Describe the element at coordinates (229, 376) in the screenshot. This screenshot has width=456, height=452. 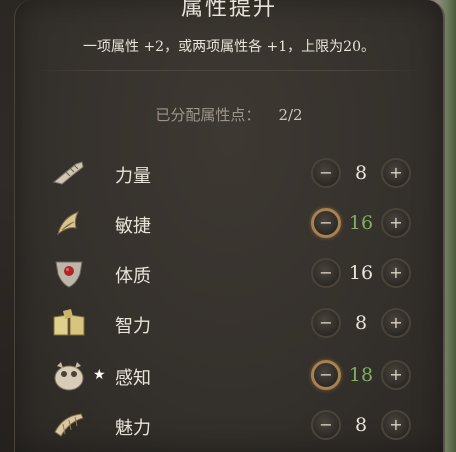
I see `ability-row-wisdom: ★ 感知 − 18 +` at that location.